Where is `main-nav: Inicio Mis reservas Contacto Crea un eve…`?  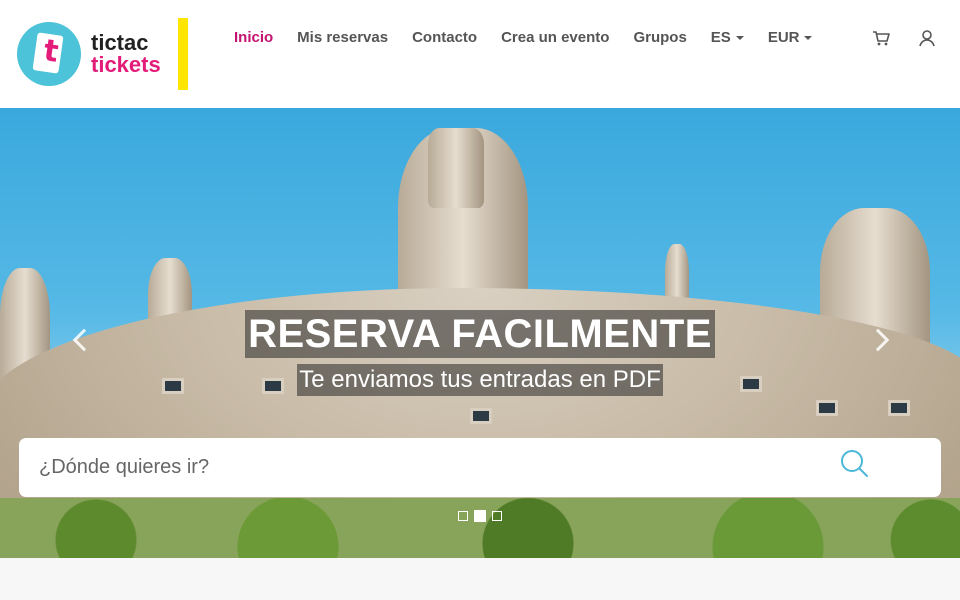 main-nav: Inicio Mis reservas Contacto Crea un eve… is located at coordinates (535, 37).